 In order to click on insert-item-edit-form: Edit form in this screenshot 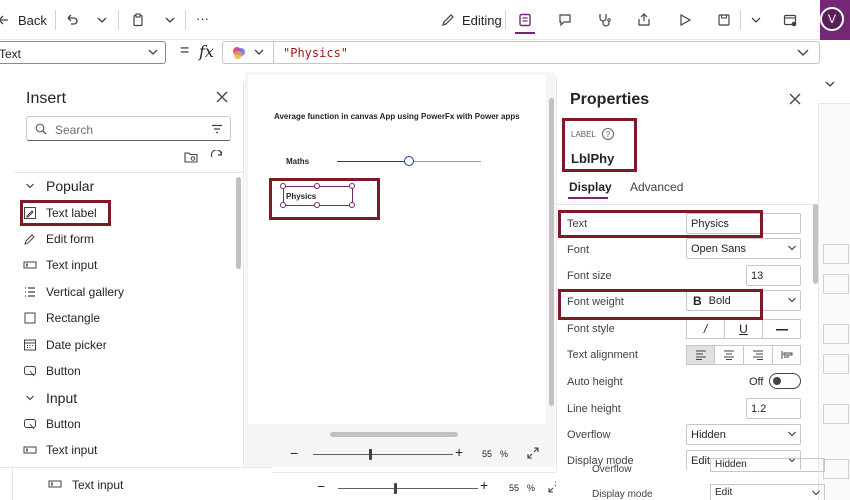, I will do `click(58, 239)`.